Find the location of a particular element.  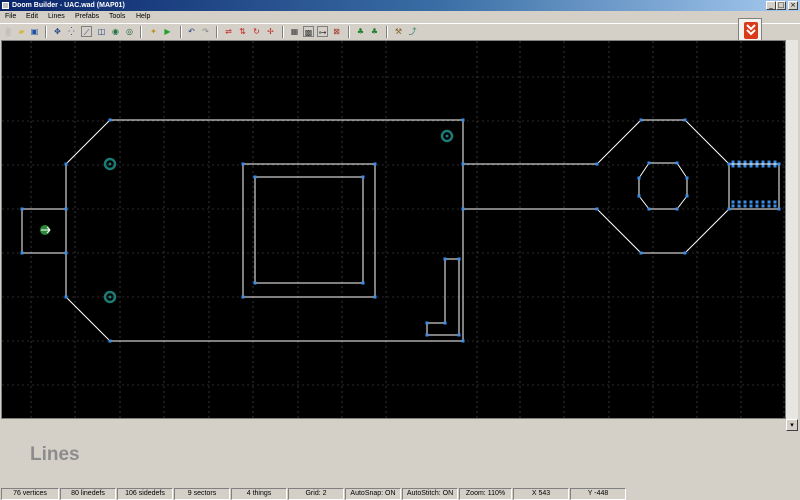

lines-mode-icon: ⟋ is located at coordinates (86, 31).